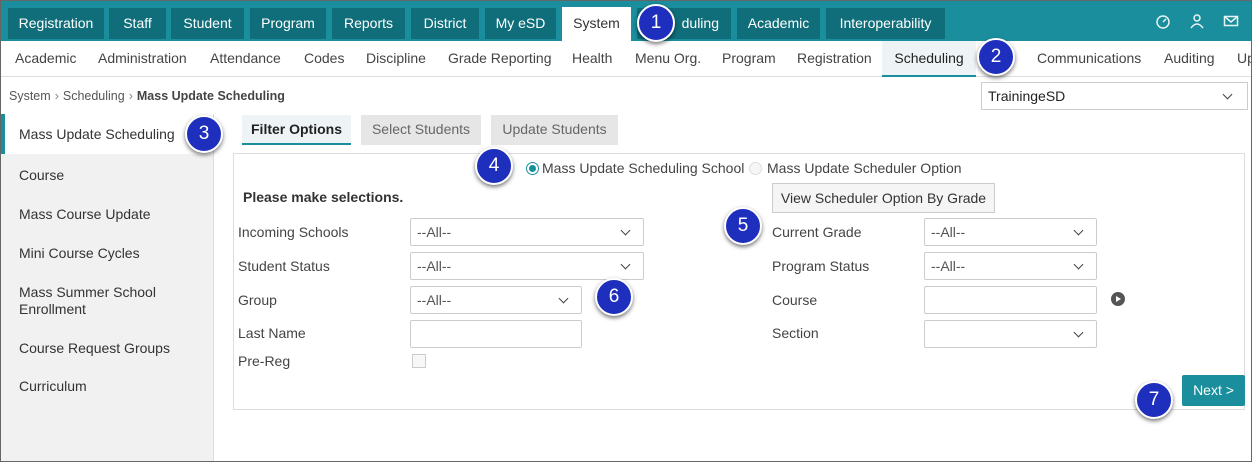  Describe the element at coordinates (272, 333) in the screenshot. I see `last-name-label: Last Name` at that location.